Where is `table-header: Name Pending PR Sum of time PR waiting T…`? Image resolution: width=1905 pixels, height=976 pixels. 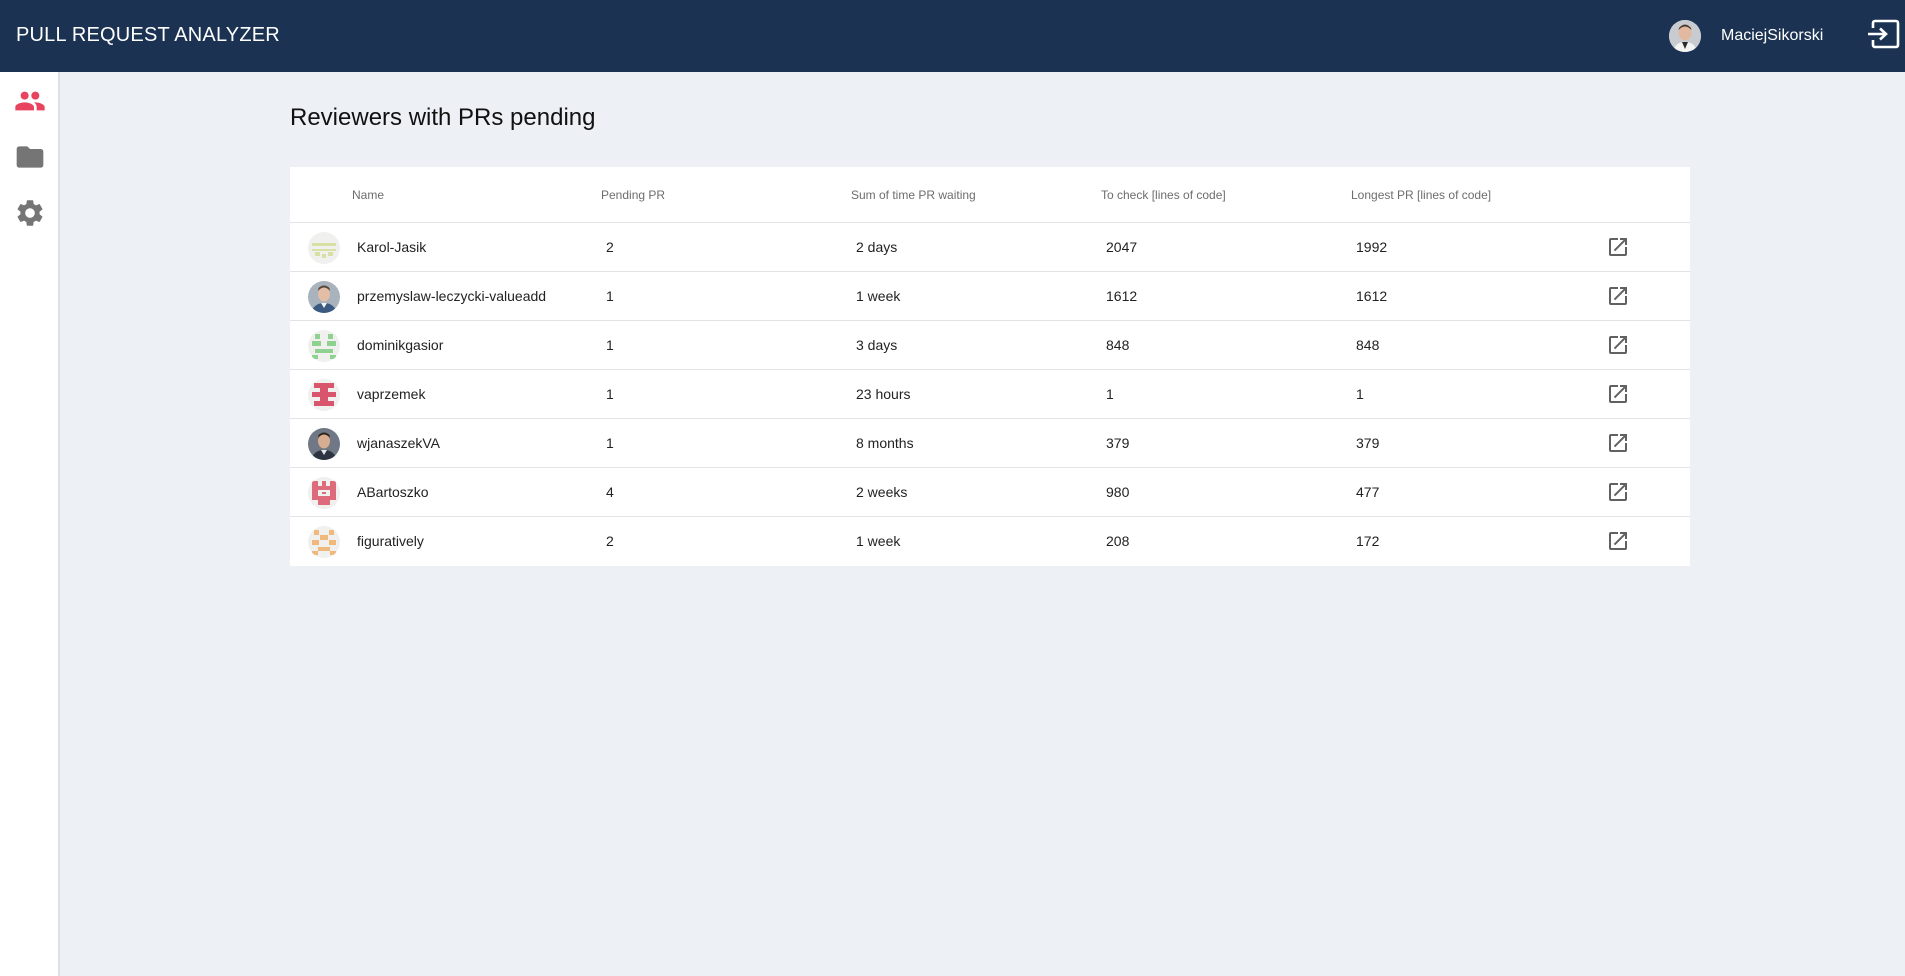
table-header: Name Pending PR Sum of time PR waiting T… is located at coordinates (990, 195).